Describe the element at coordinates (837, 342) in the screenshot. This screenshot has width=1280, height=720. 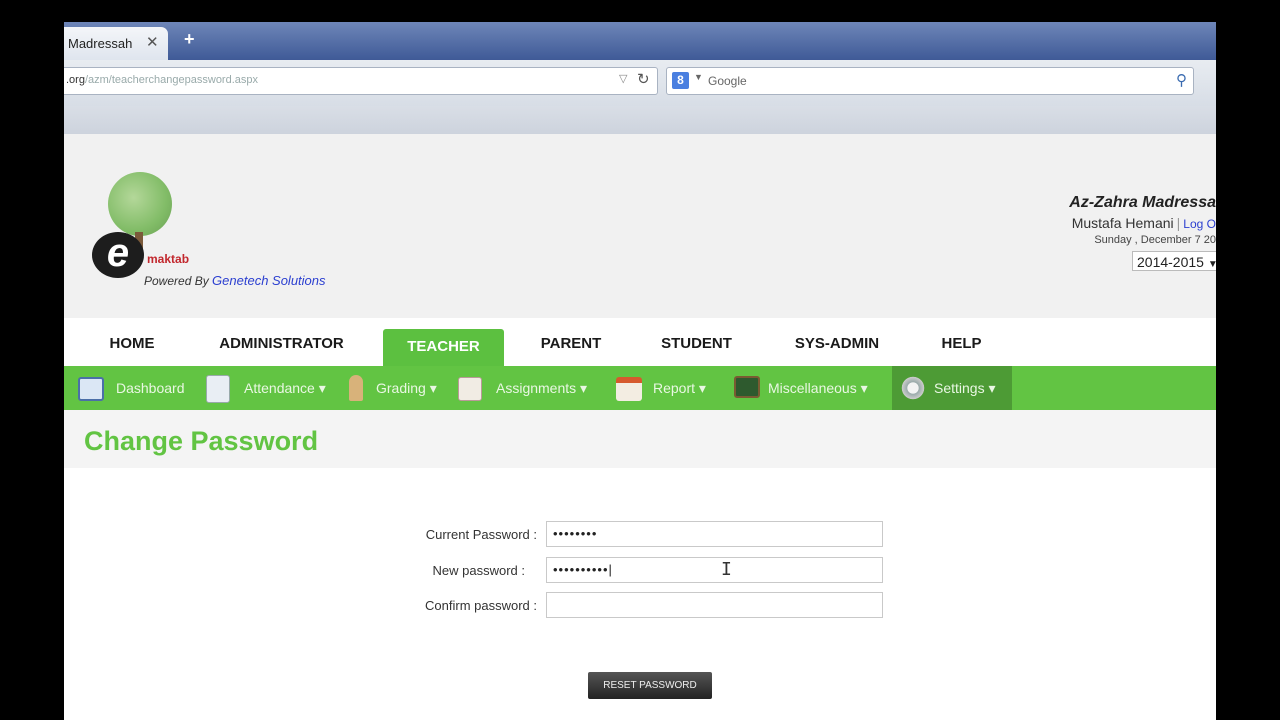
I see `nav-sys-admin: SYS-ADMIN` at that location.